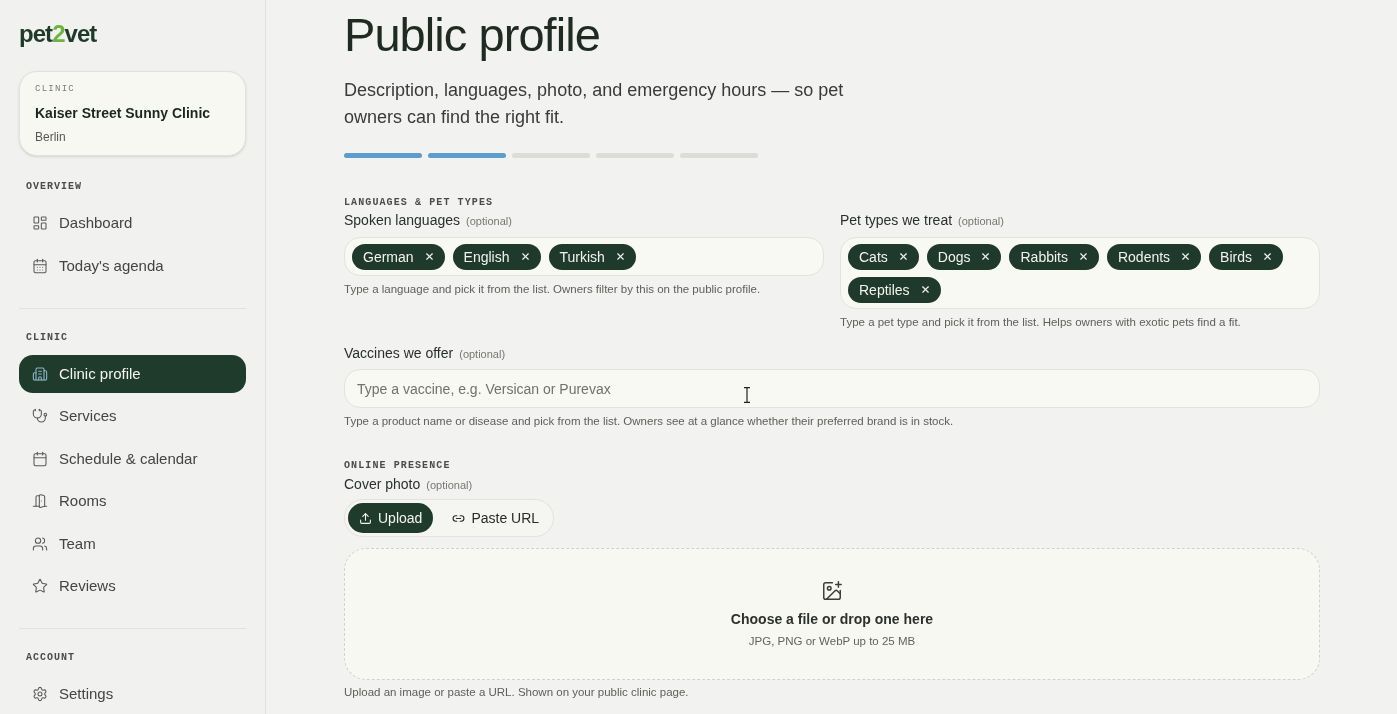  Describe the element at coordinates (1054, 256) in the screenshot. I see `pet-type-chip: Rabbits` at that location.